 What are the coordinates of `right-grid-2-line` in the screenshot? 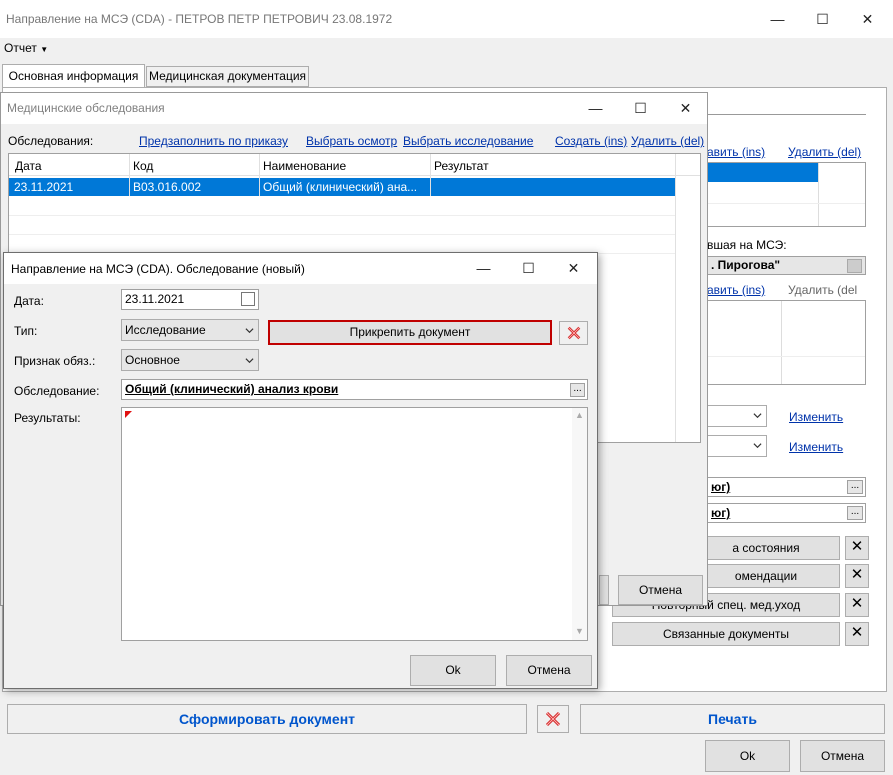 It's located at (786, 356).